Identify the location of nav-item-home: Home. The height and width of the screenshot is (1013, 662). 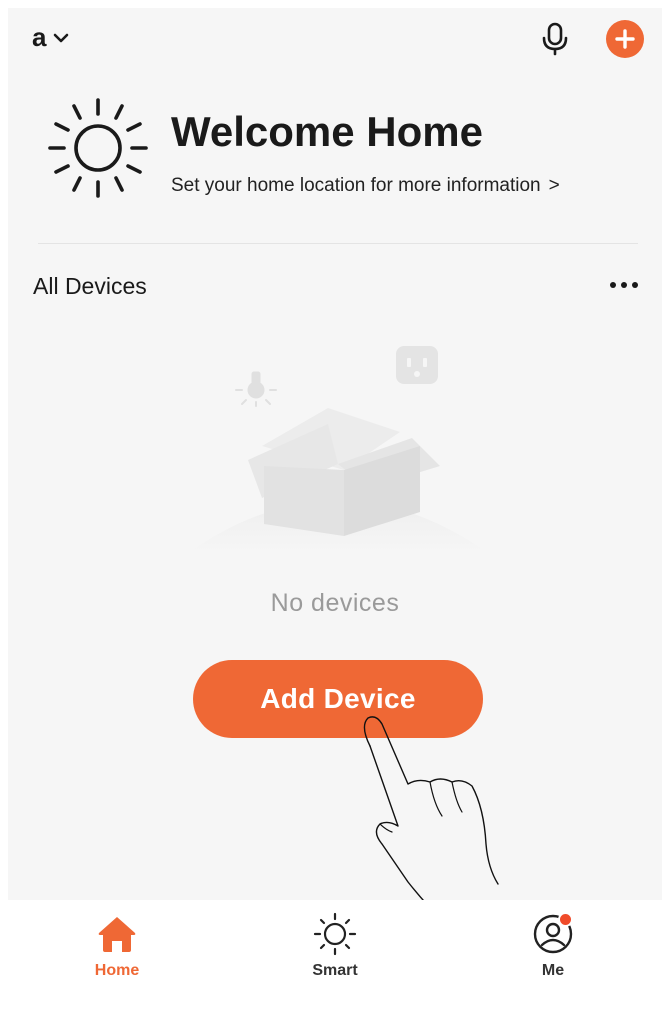
(117, 956).